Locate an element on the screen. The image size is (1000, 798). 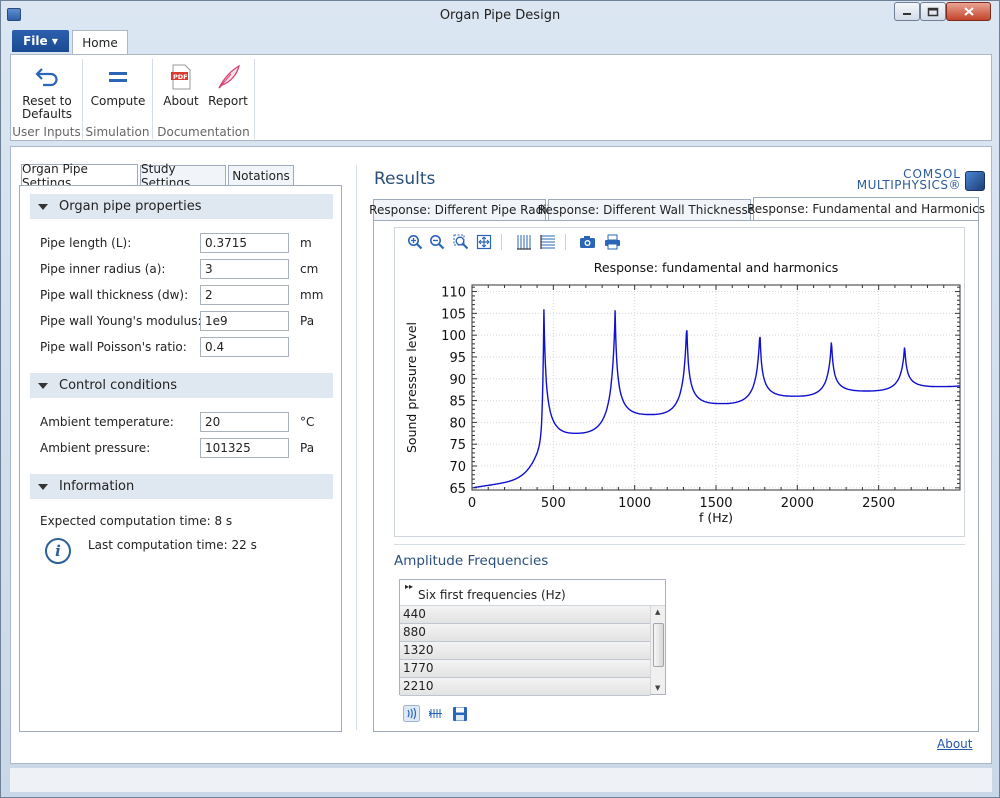
zoom-in-icon is located at coordinates (414, 241).